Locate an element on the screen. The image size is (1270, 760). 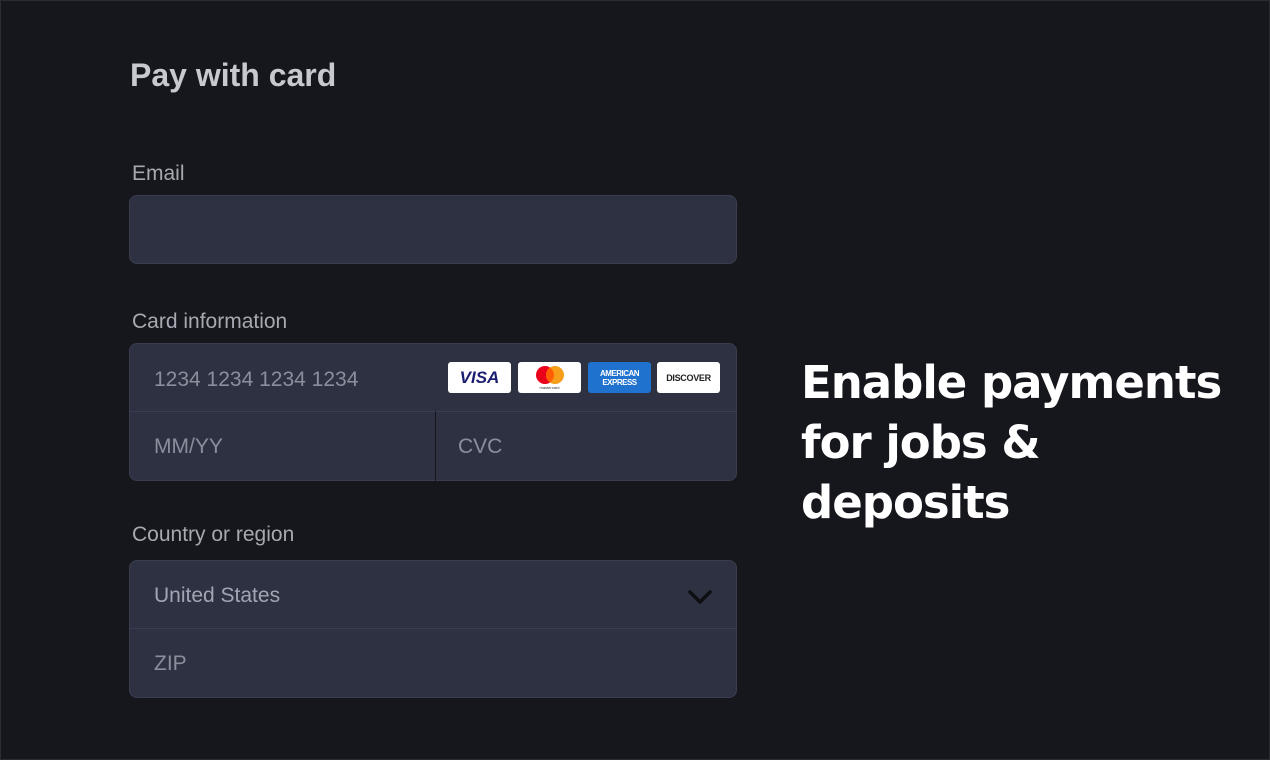
email-field is located at coordinates (433, 229).